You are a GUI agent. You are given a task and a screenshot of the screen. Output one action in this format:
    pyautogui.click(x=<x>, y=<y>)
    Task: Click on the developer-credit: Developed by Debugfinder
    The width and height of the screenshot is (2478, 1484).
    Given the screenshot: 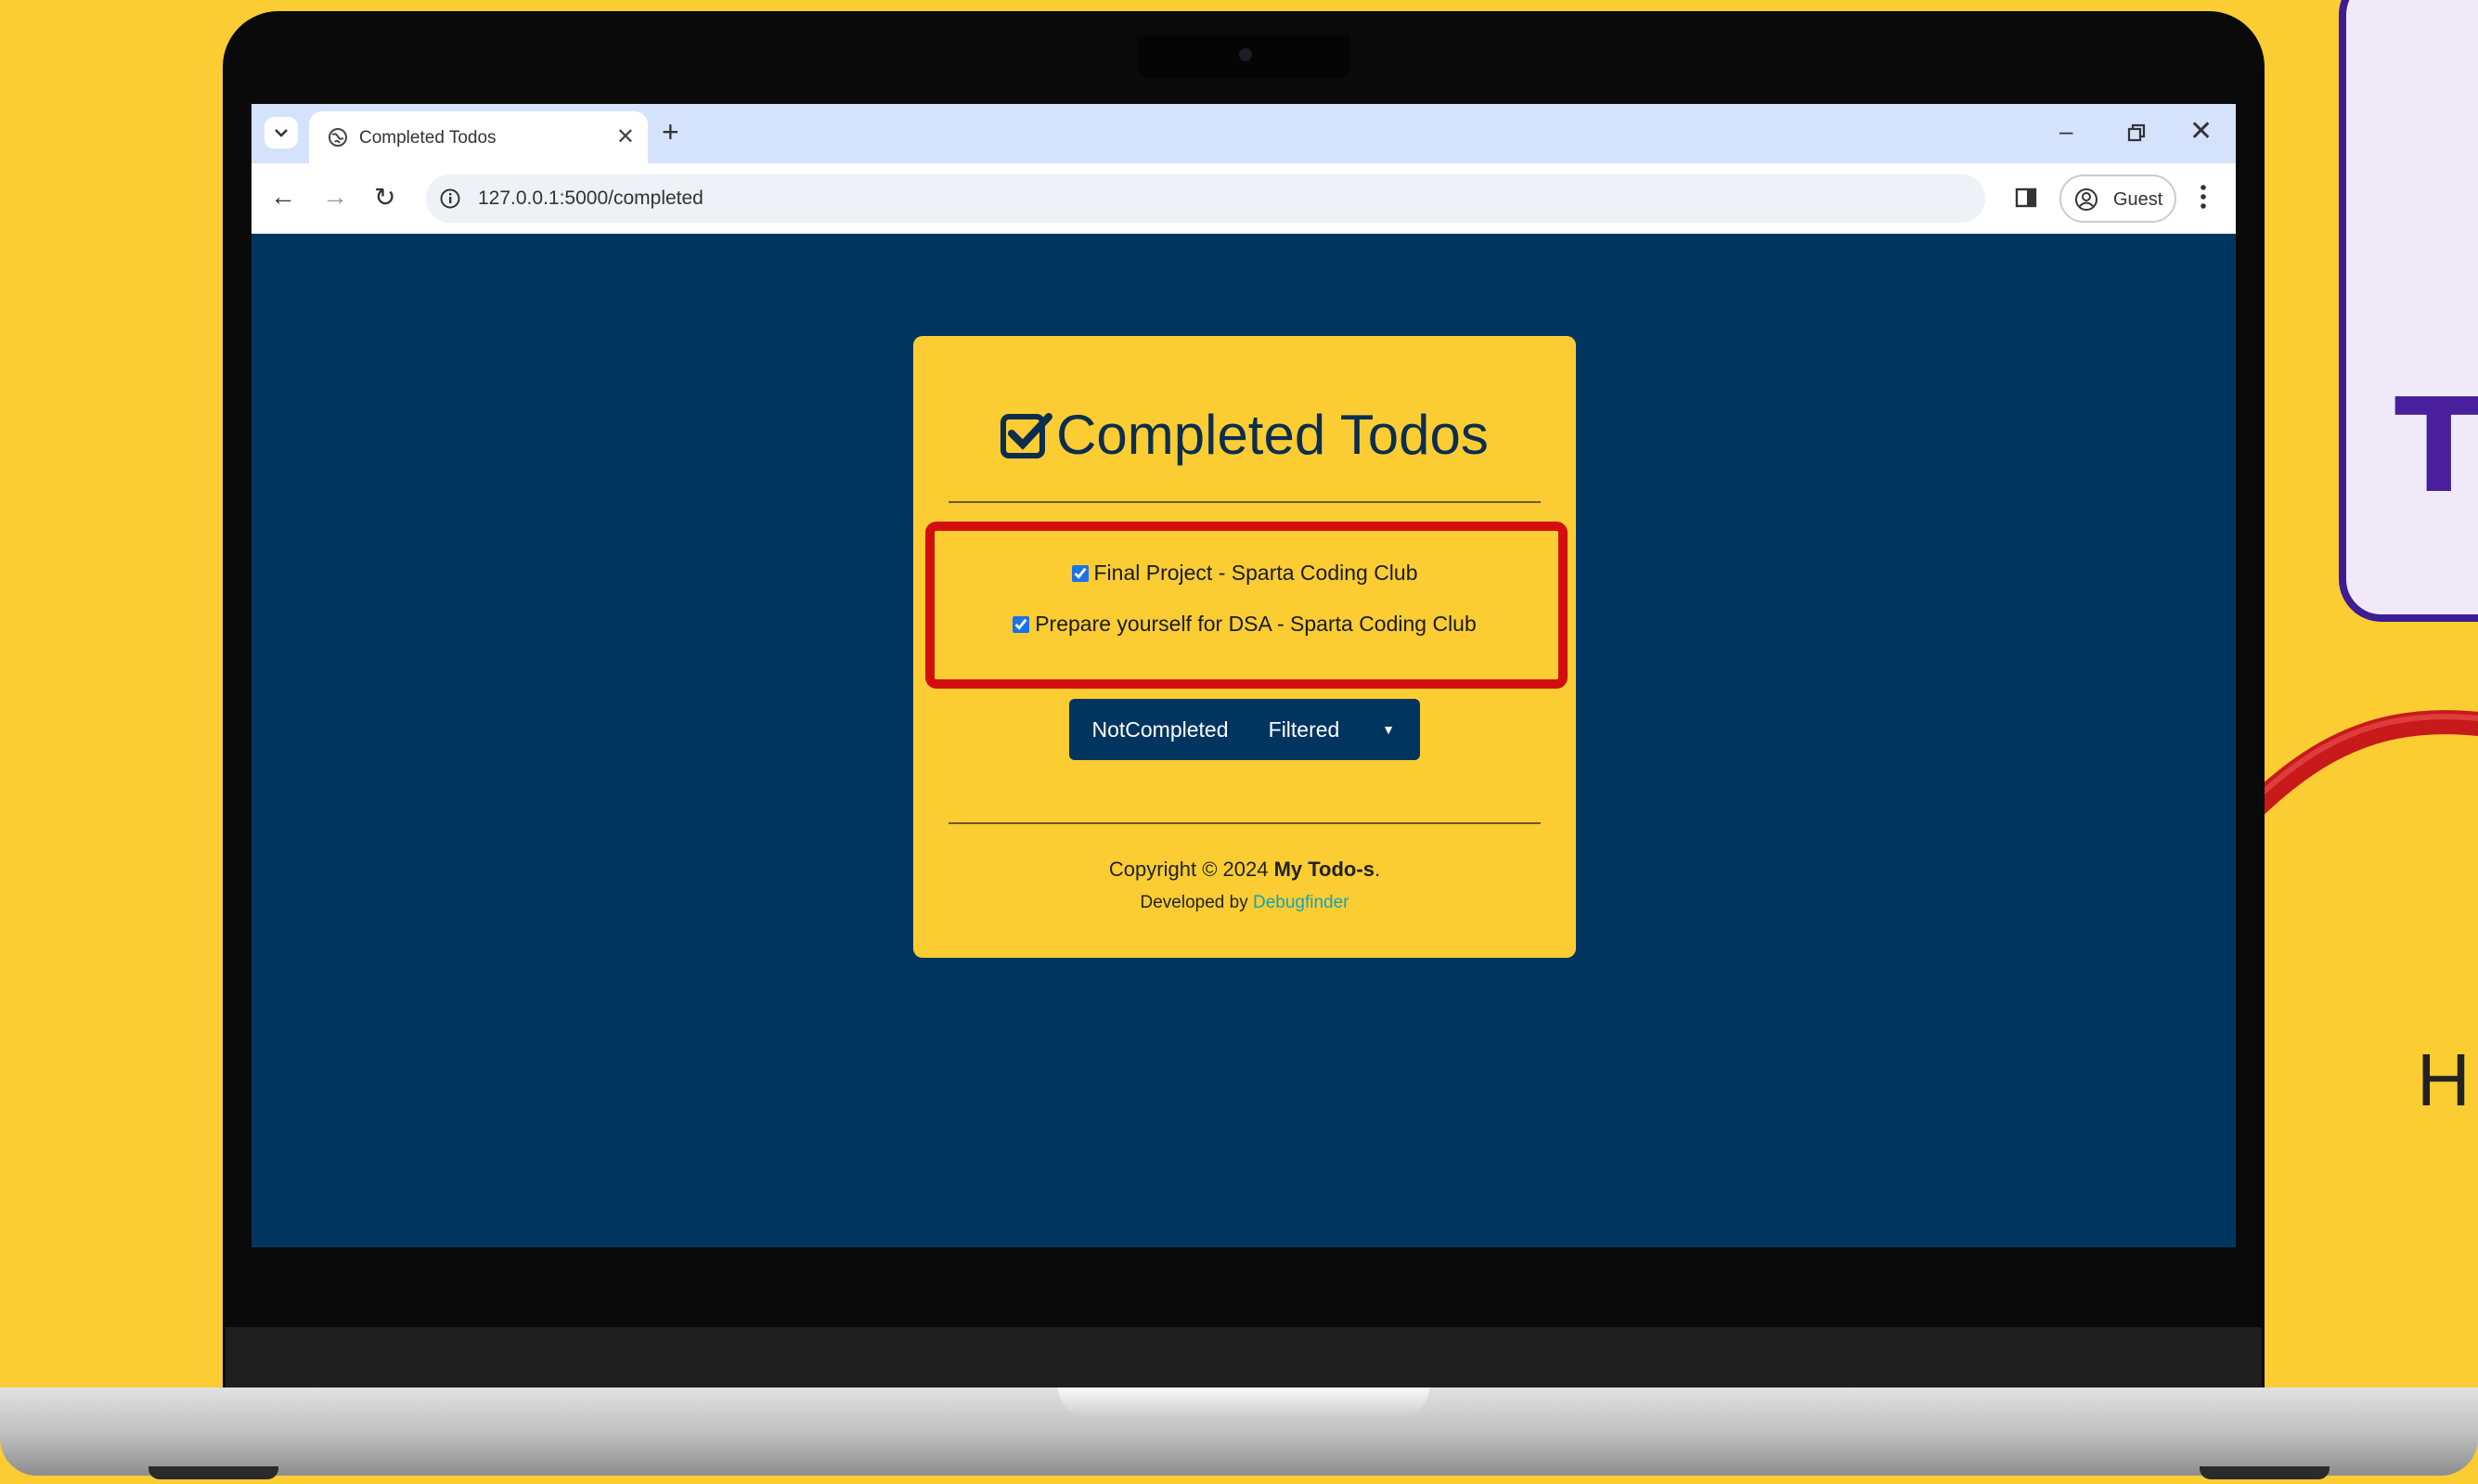 What is the action you would take?
    pyautogui.click(x=1244, y=903)
    